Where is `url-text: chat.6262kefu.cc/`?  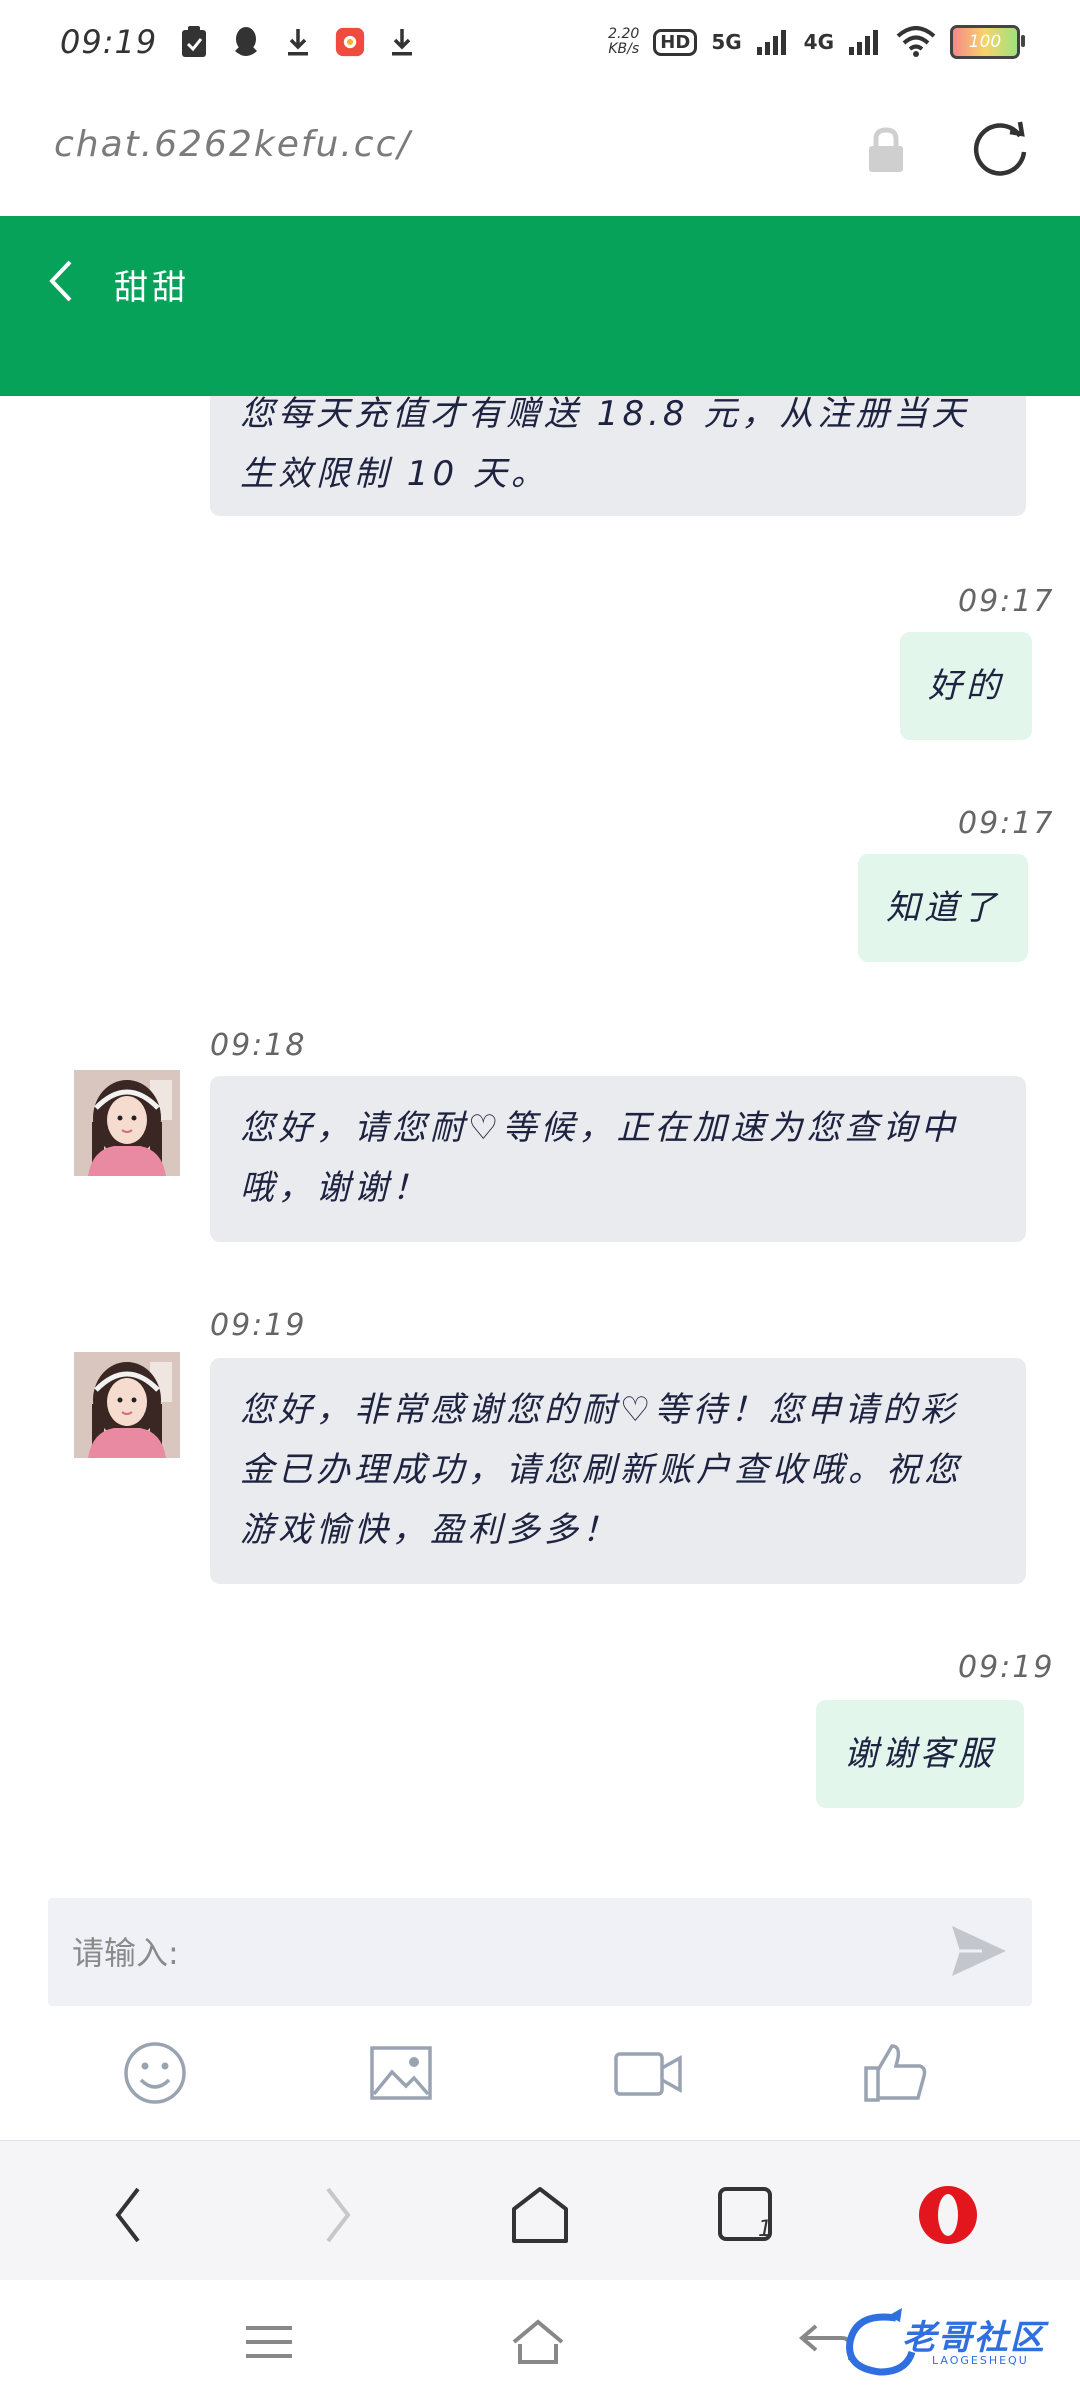
url-text: chat.6262kefu.cc/ is located at coordinates (233, 144).